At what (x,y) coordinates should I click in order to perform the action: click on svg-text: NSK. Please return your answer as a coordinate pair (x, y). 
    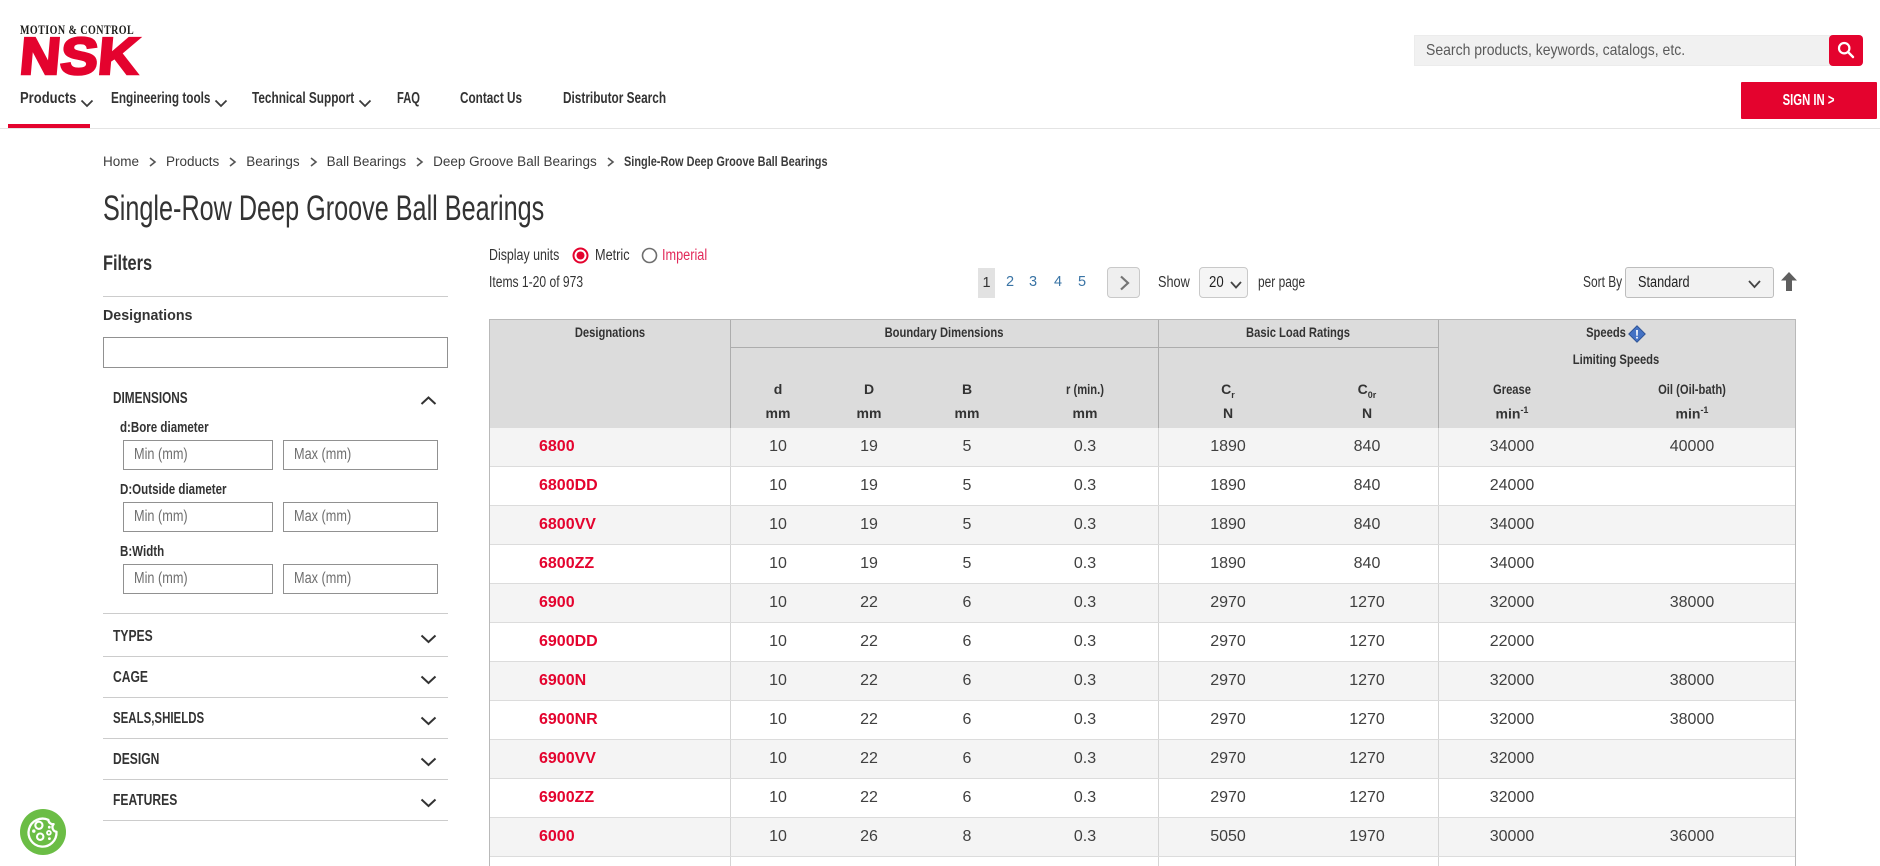
    Looking at the image, I should click on (79, 55).